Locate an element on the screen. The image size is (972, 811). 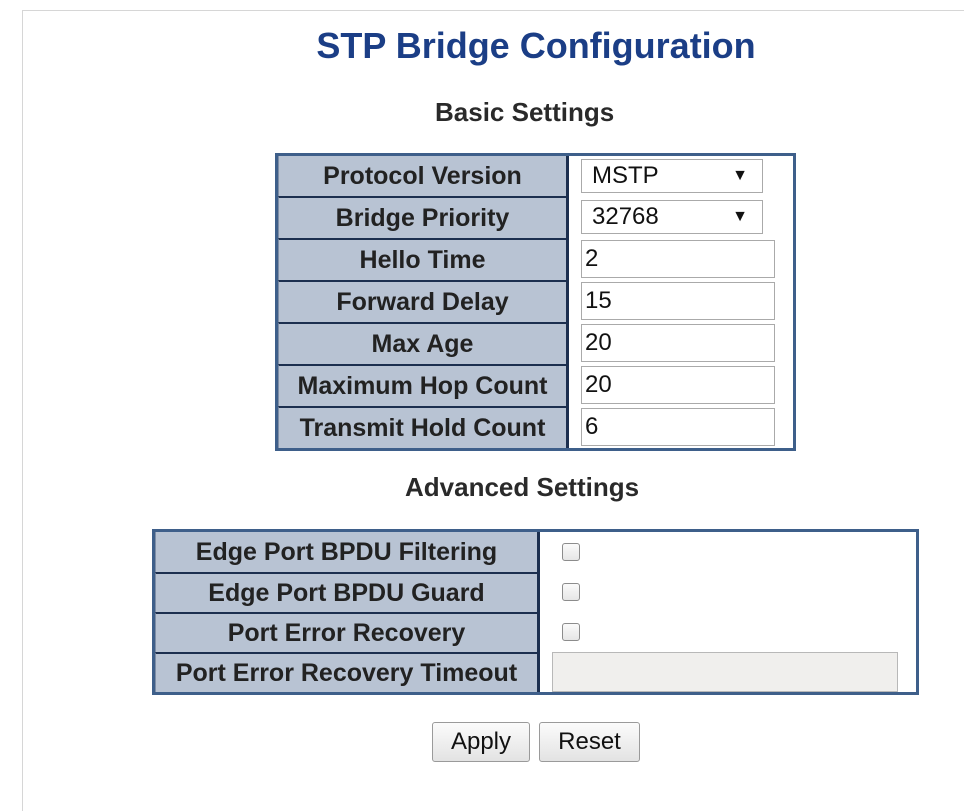
port-error-recovery-timeout-label: Port Error Recovery Timeout is located at coordinates (347, 672).